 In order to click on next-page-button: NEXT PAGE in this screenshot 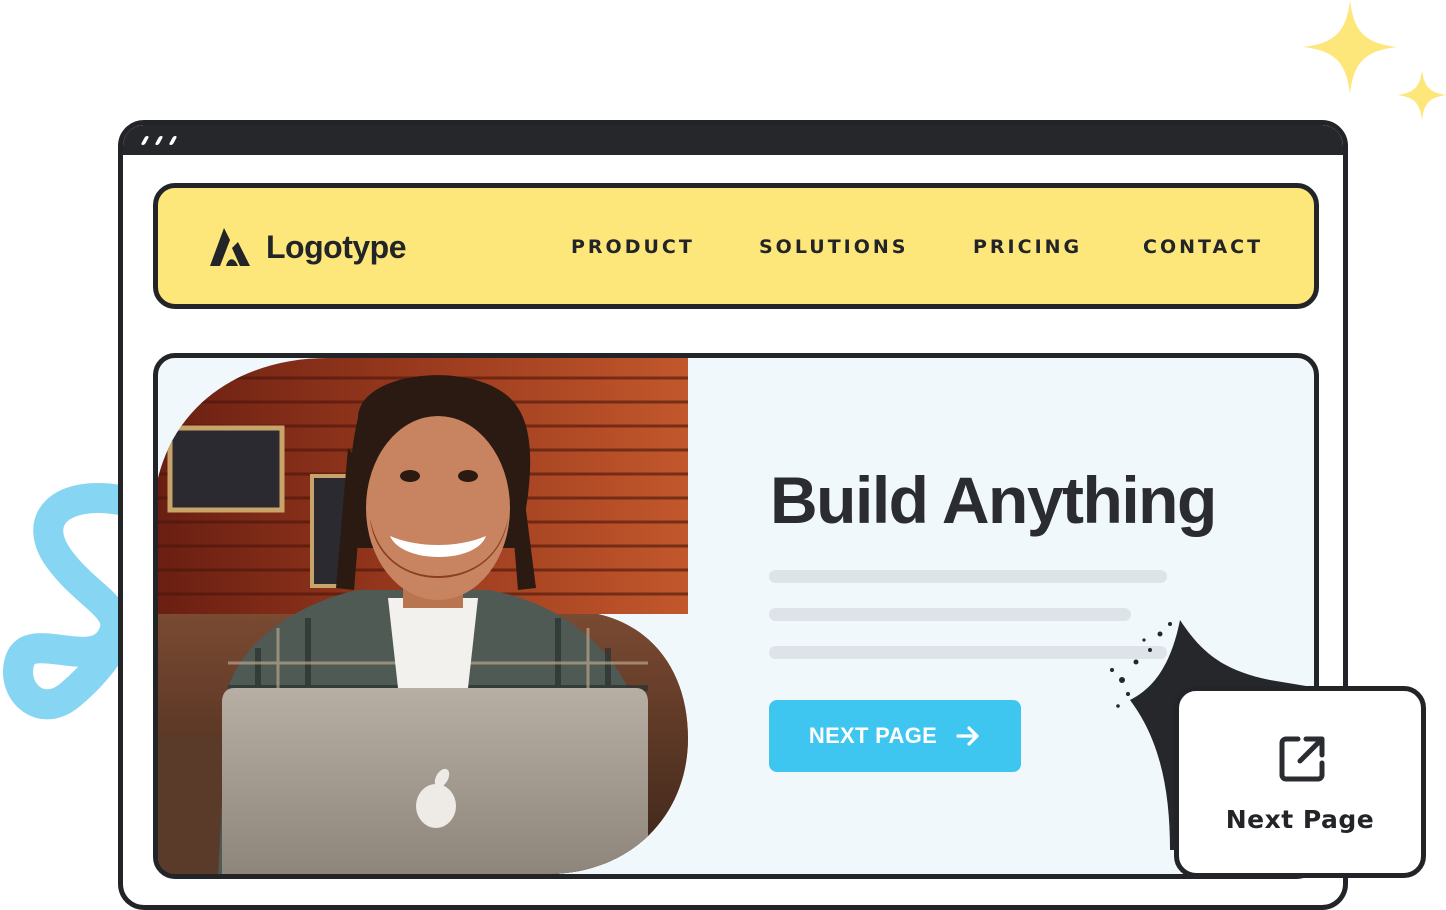, I will do `click(895, 736)`.